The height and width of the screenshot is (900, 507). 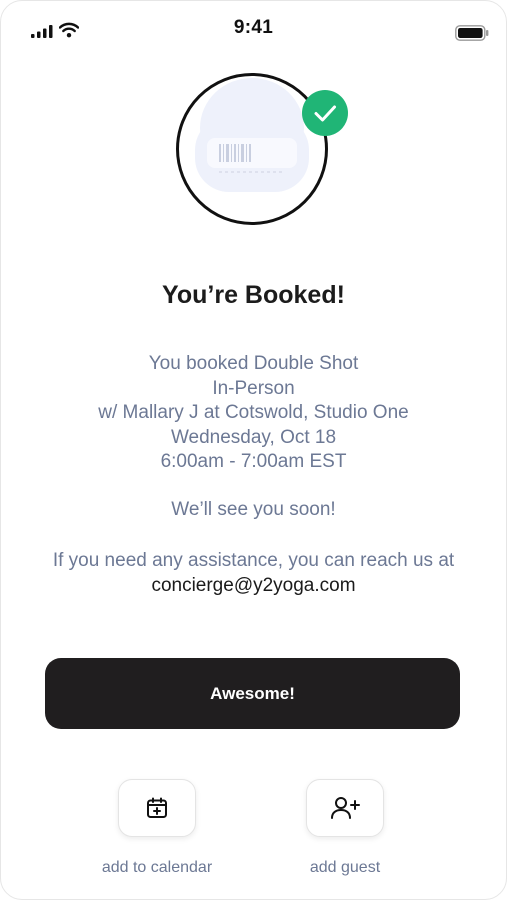 I want to click on see-you-message: We’ll see you soon!, so click(x=253, y=509).